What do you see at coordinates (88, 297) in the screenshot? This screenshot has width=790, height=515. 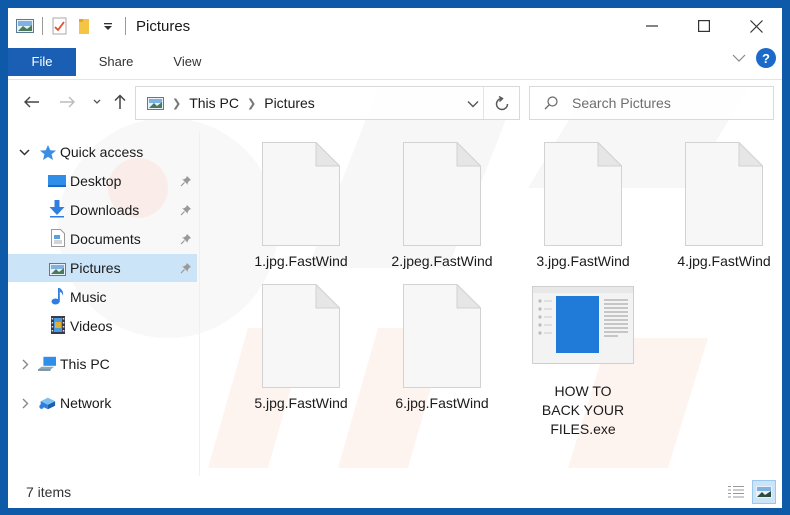 I see `sidebar-label: Music` at bounding box center [88, 297].